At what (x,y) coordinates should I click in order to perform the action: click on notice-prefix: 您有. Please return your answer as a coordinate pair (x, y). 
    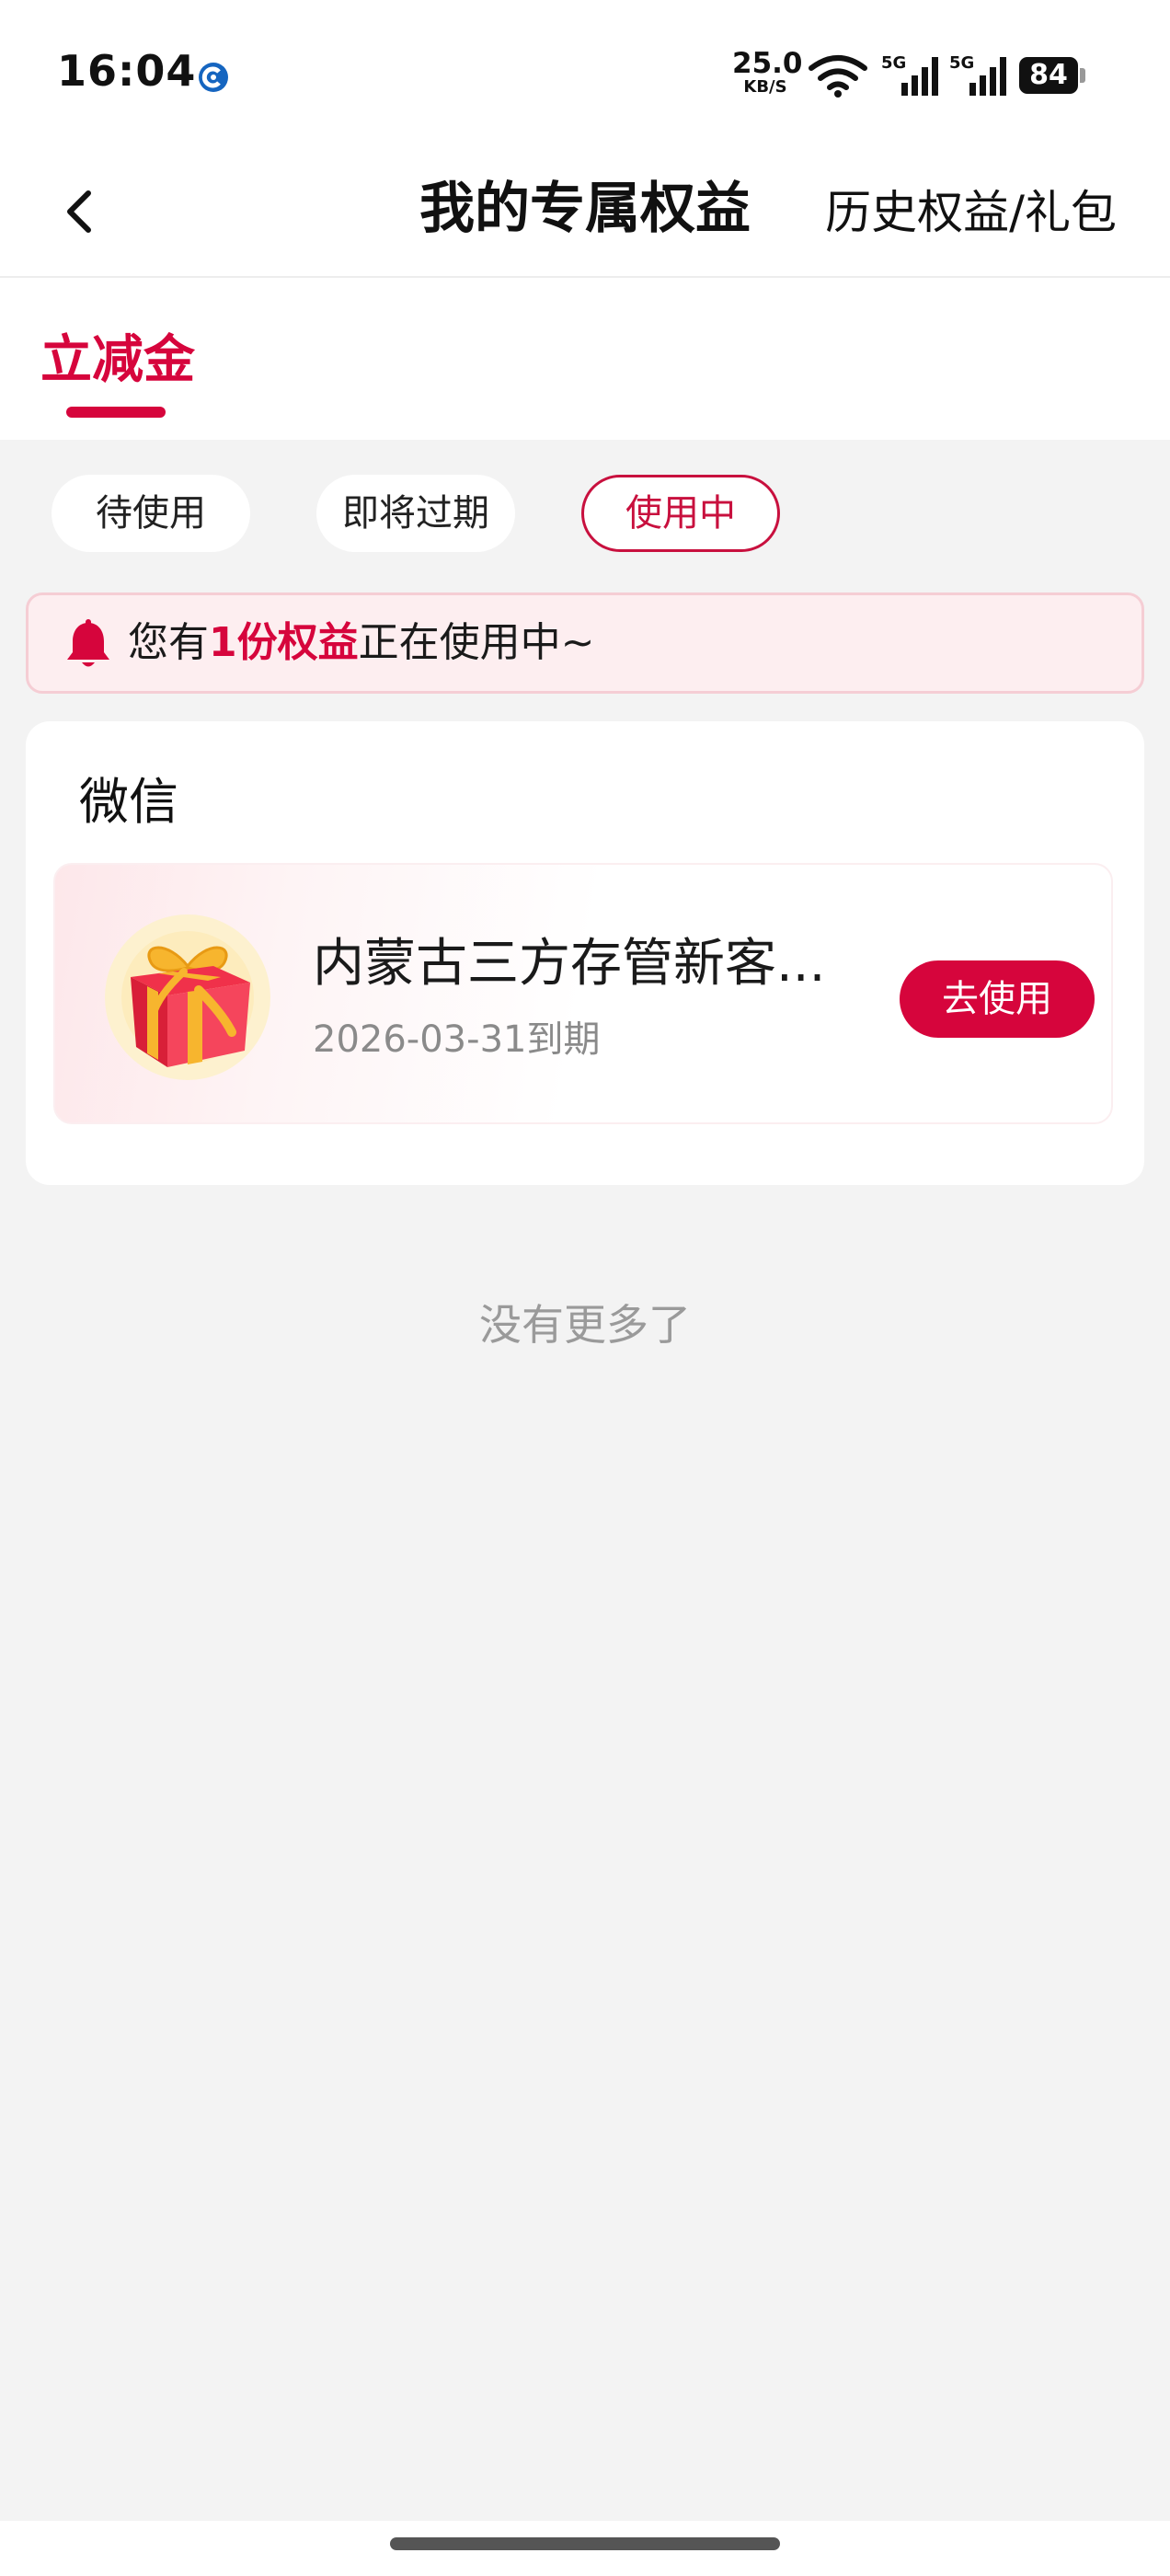
    Looking at the image, I should click on (168, 642).